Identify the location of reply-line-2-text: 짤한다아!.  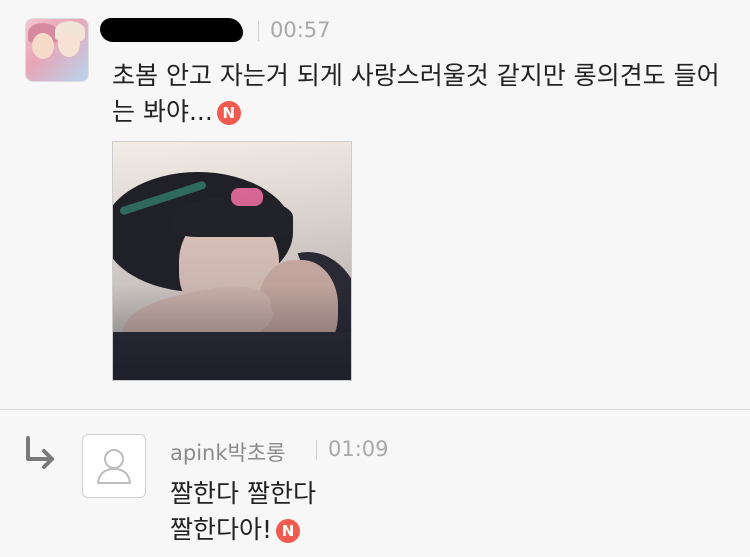
(221, 529).